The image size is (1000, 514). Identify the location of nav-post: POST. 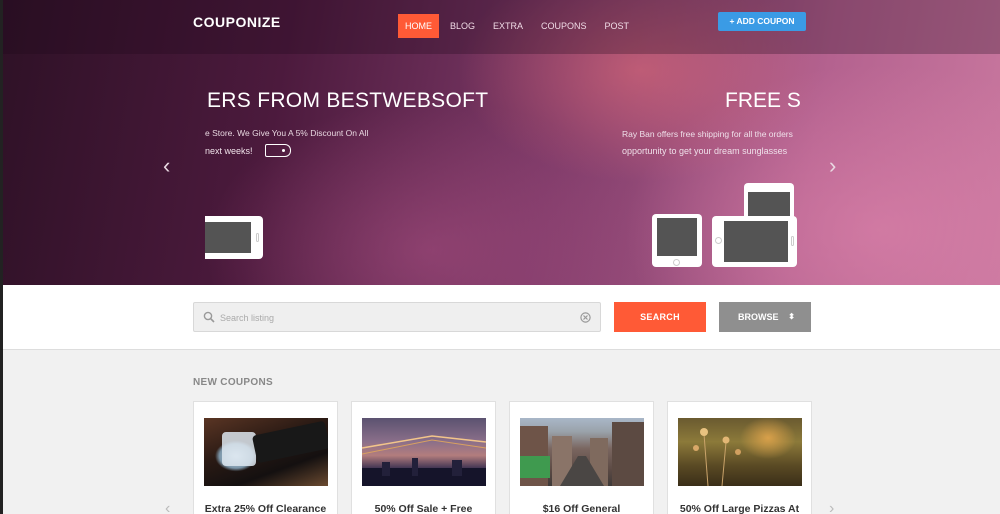
(617, 26).